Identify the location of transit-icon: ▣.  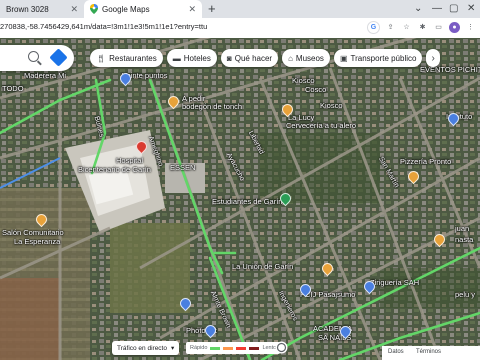
(343, 58).